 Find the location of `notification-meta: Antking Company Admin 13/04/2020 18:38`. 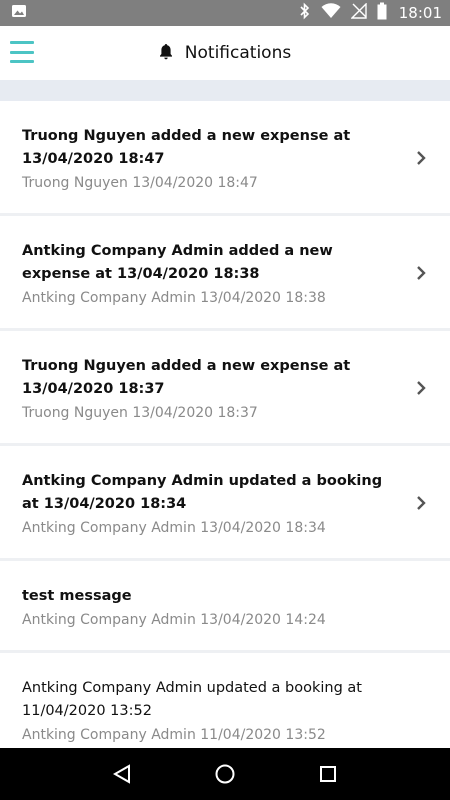

notification-meta: Antking Company Admin 13/04/2020 18:38 is located at coordinates (174, 298).